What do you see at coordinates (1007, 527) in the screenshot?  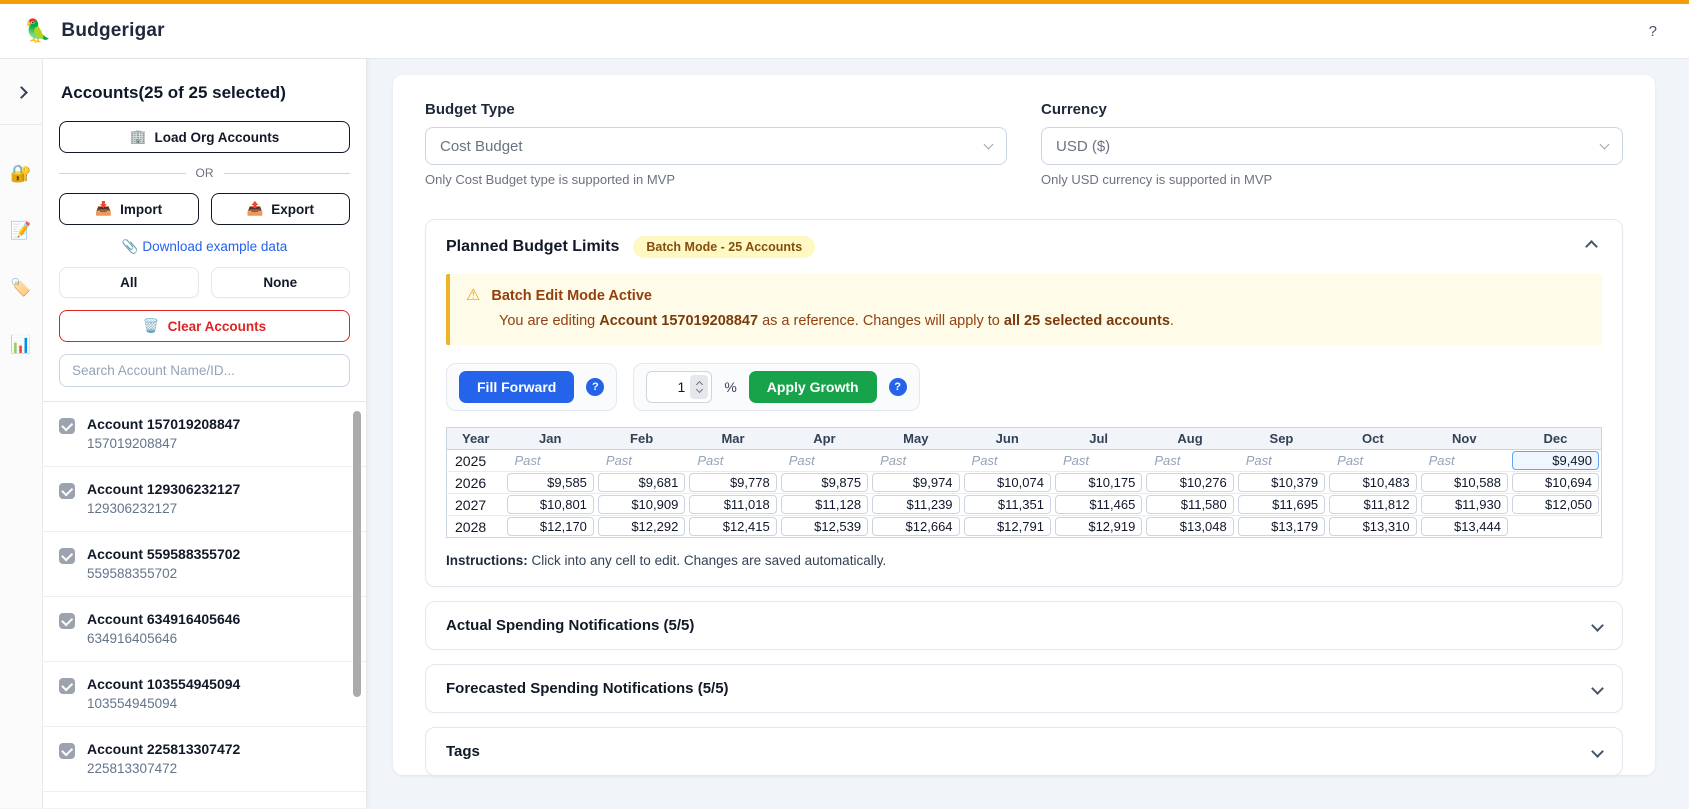 I see `budget-cell: $12,791` at bounding box center [1007, 527].